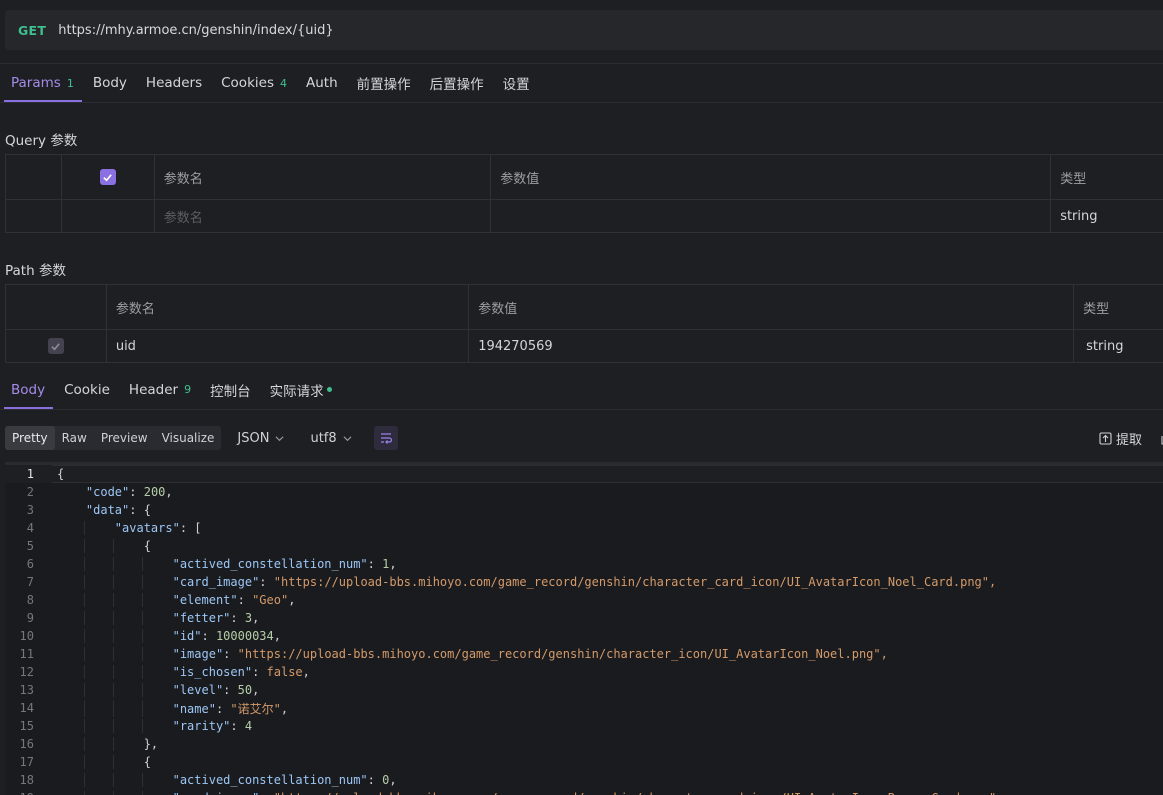 The height and width of the screenshot is (795, 1163). What do you see at coordinates (70, 83) in the screenshot?
I see `params-count: 1` at bounding box center [70, 83].